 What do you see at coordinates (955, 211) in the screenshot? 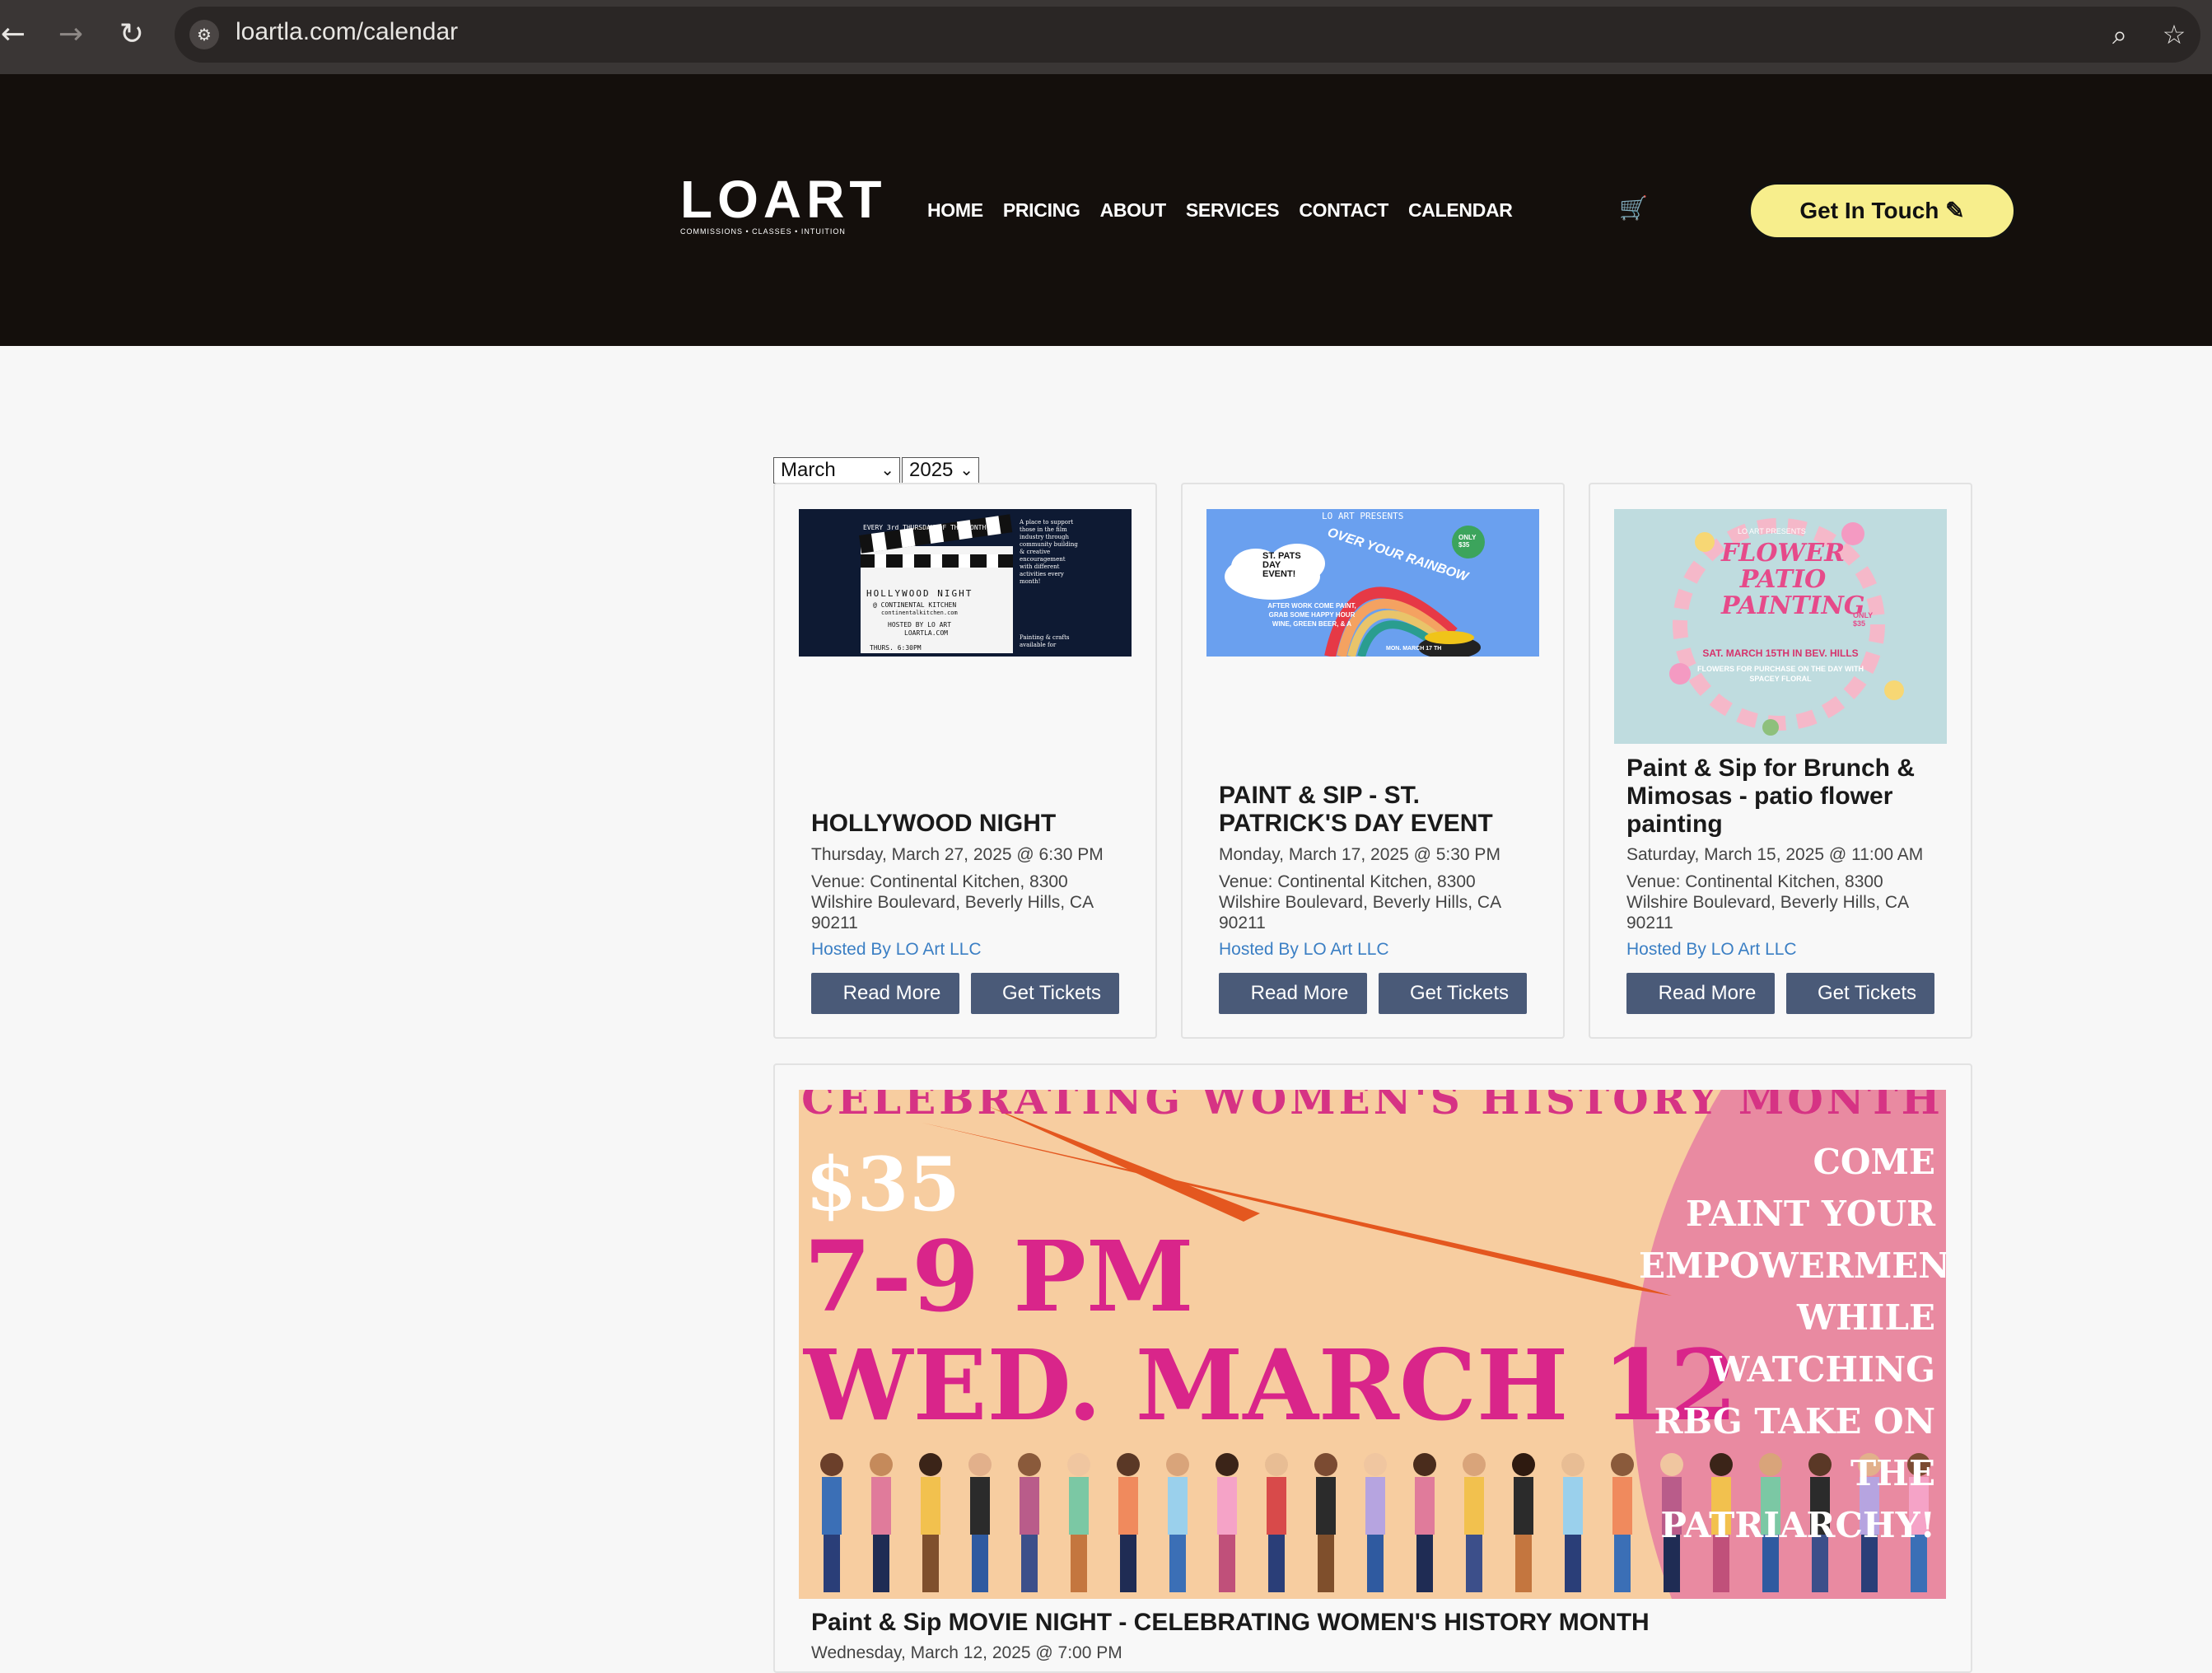
I see `nav-home: HOME` at bounding box center [955, 211].